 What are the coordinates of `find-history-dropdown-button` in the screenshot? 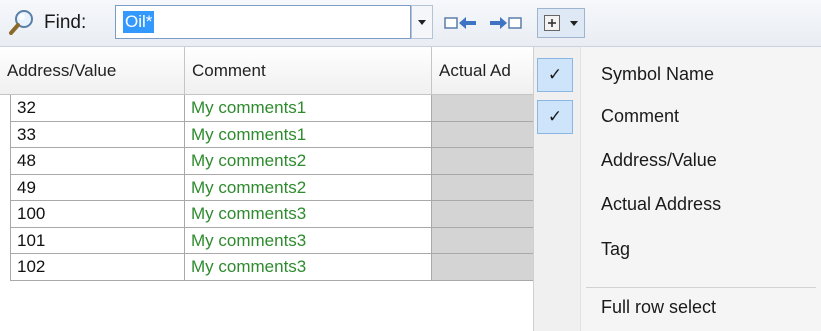 It's located at (422, 22).